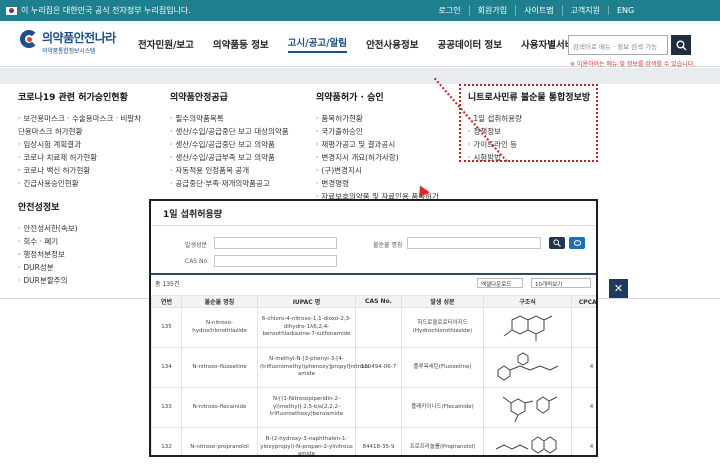 This screenshot has height=465, width=720. What do you see at coordinates (166, 367) in the screenshot?
I see `cell-no: 134` at bounding box center [166, 367].